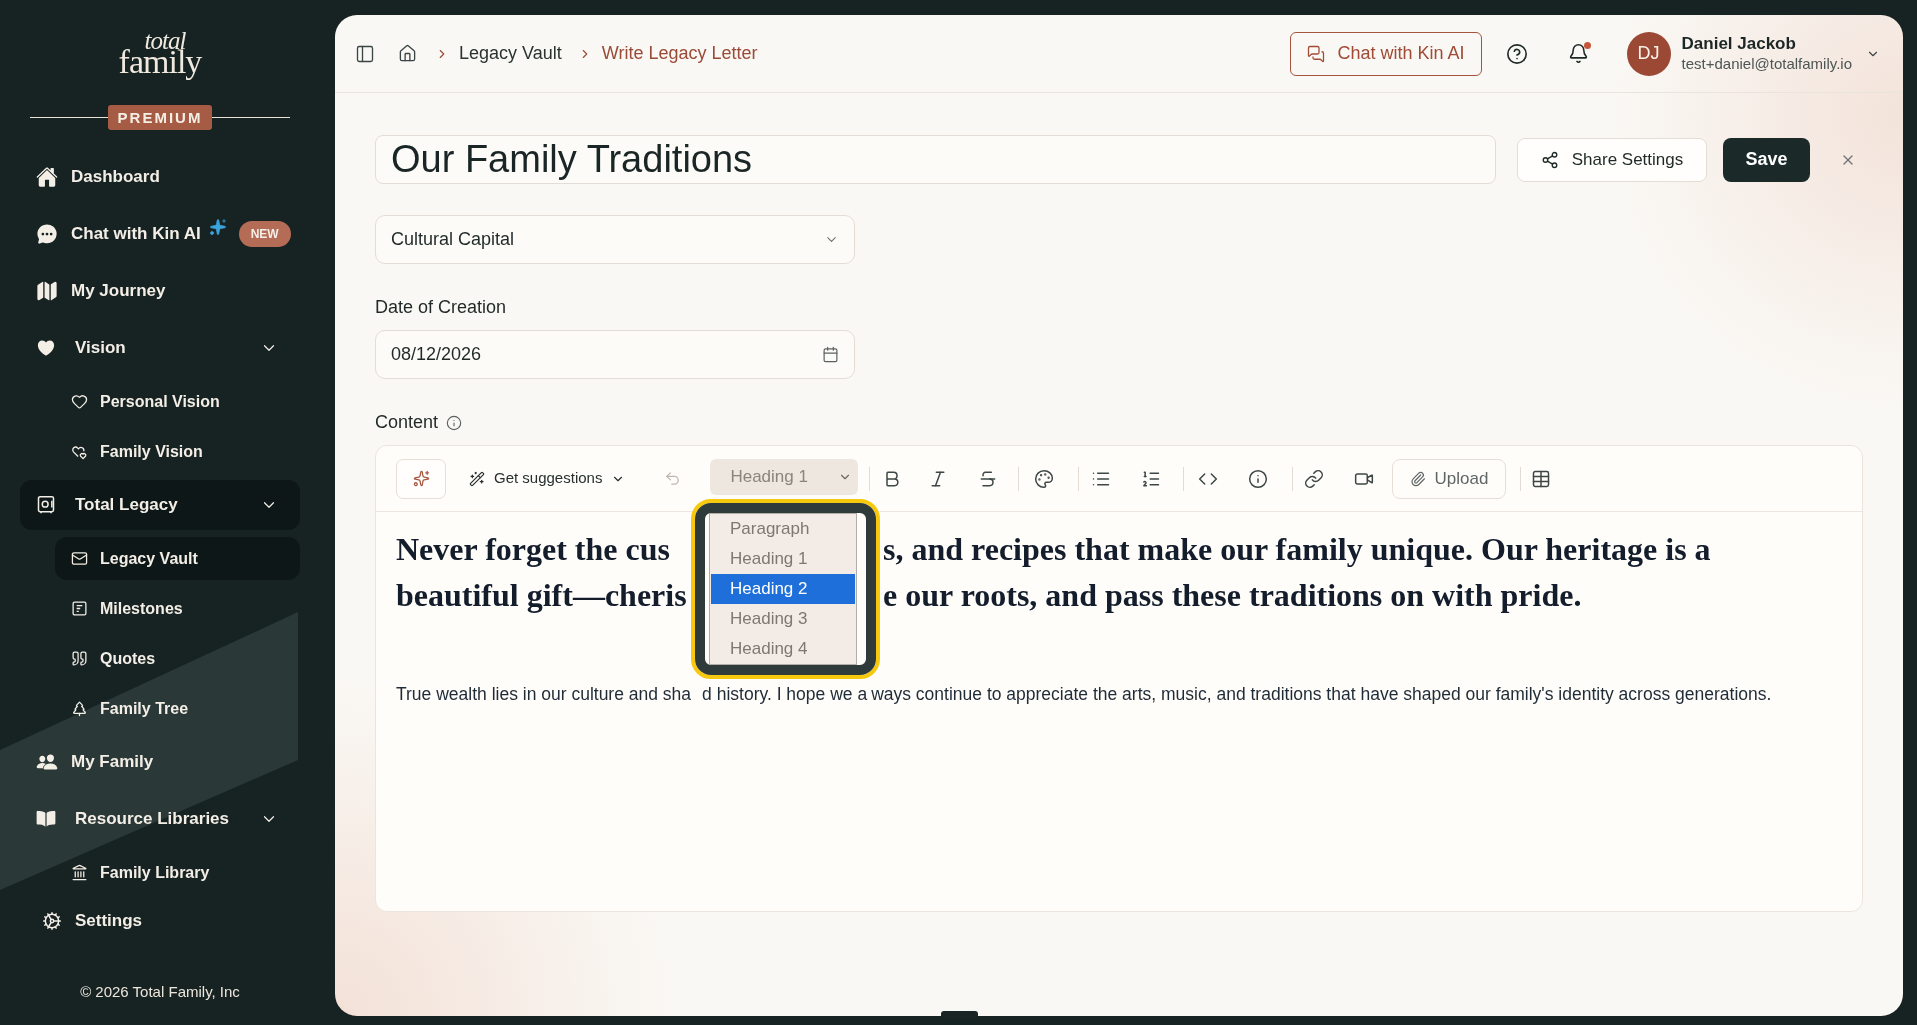 The width and height of the screenshot is (1917, 1025). What do you see at coordinates (139, 401) in the screenshot?
I see `nav-subitem: Personal Vision` at bounding box center [139, 401].